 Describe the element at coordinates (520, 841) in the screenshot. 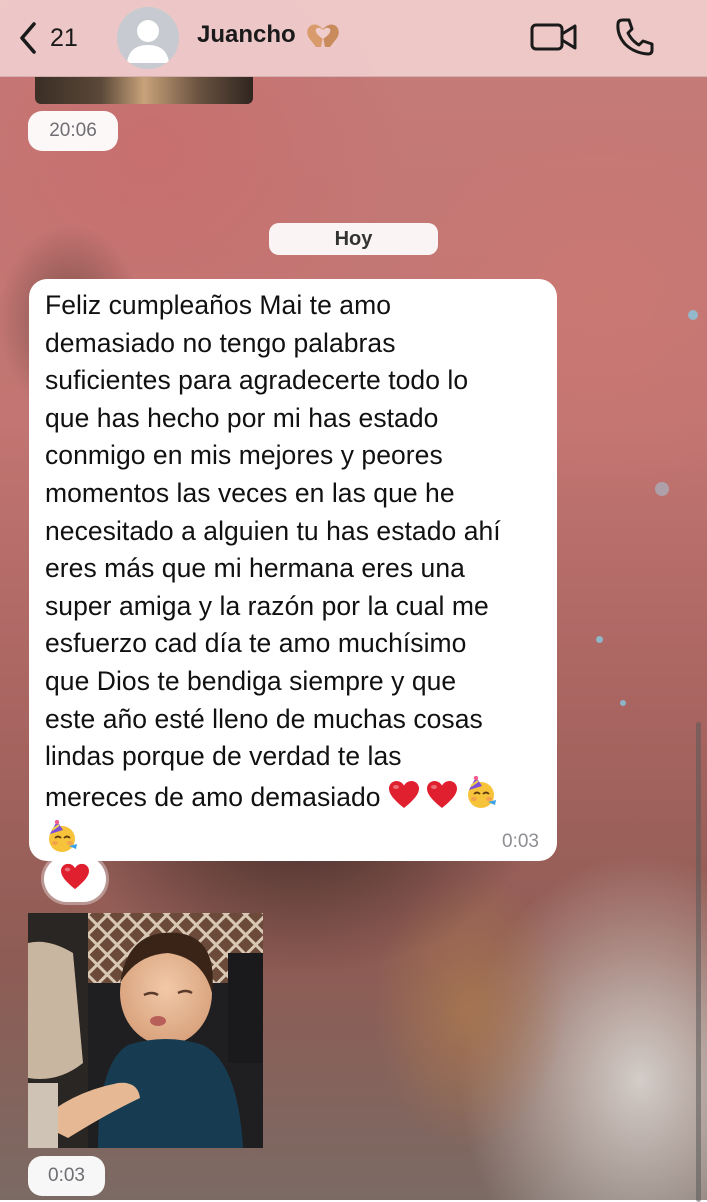

I see `message-time: 0:03` at that location.